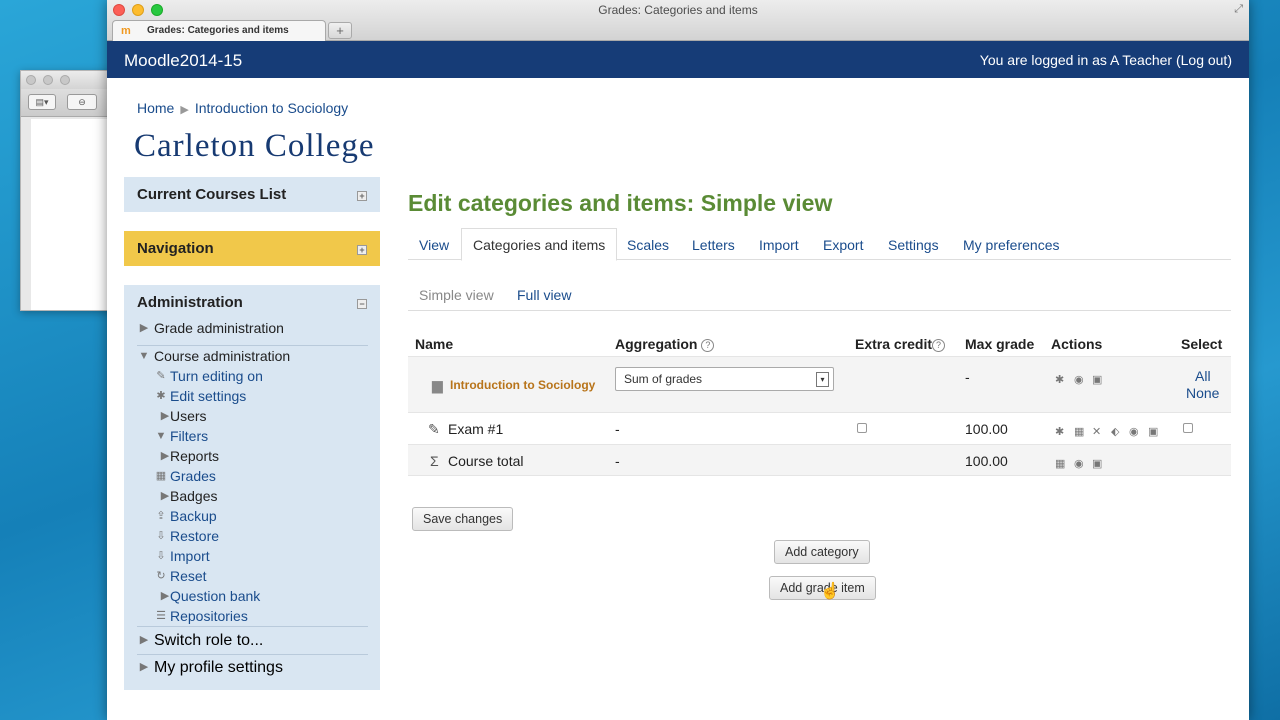  I want to click on collapse-arrow-icon: ▼, so click(144, 356).